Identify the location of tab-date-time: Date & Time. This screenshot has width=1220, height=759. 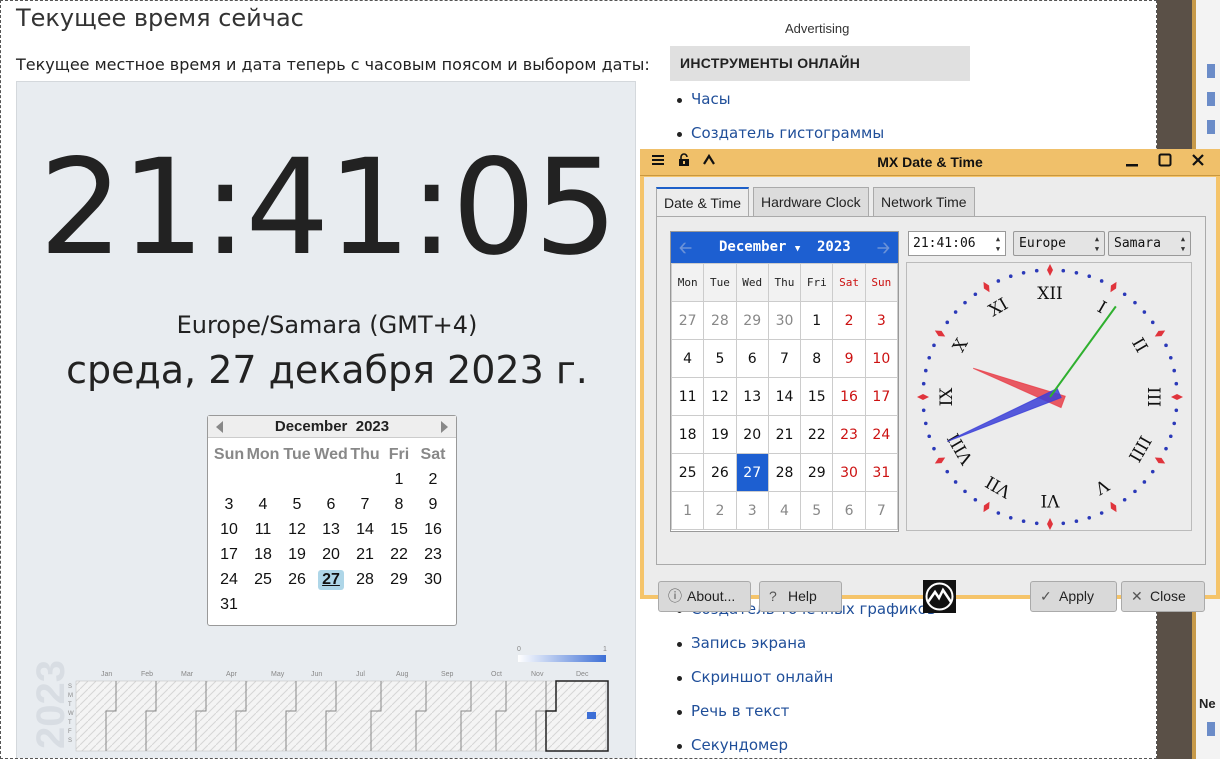
(703, 202).